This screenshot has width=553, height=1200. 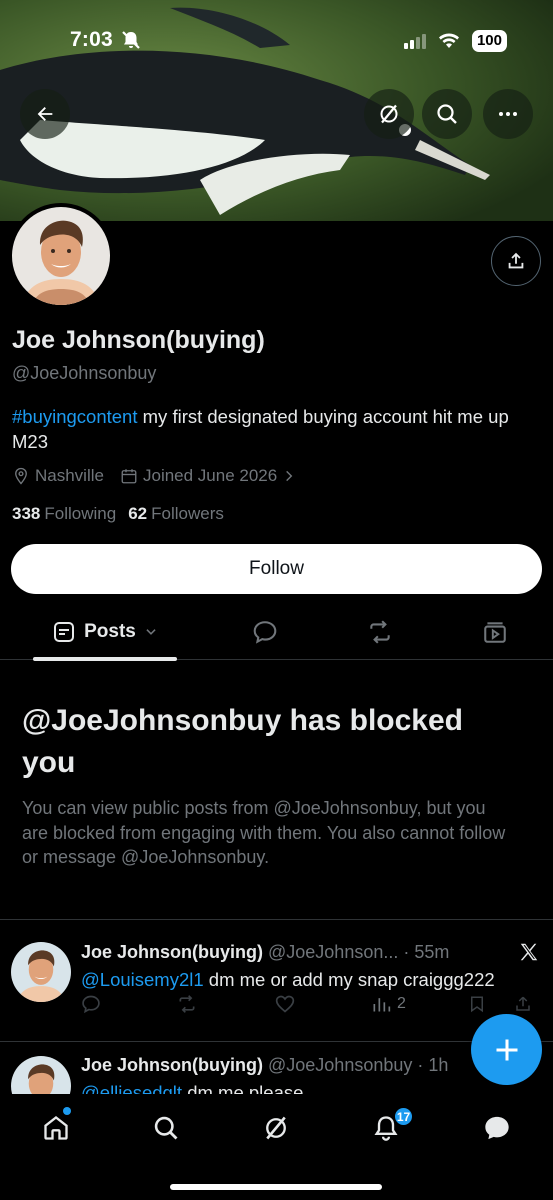 What do you see at coordinates (138, 513) in the screenshot?
I see `followers-count: 62` at bounding box center [138, 513].